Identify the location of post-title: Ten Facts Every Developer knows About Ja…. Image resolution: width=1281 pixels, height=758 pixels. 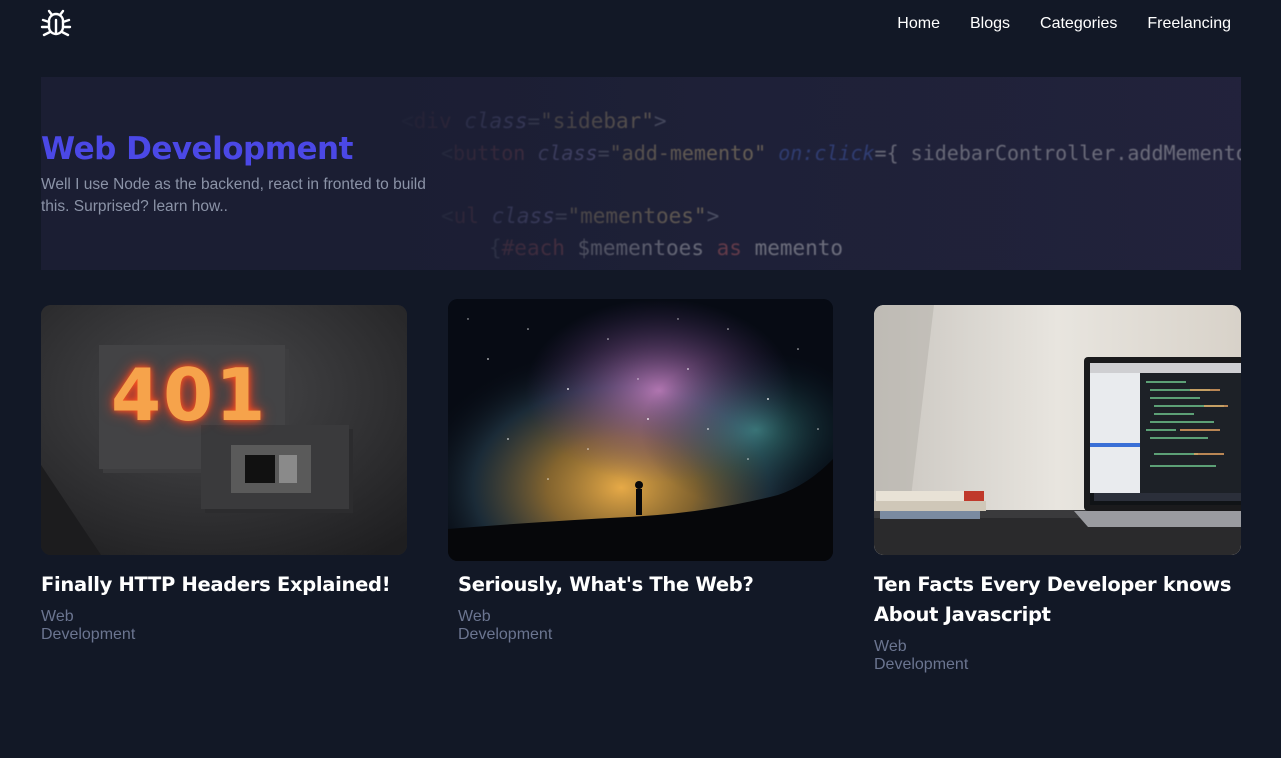
(1057, 600).